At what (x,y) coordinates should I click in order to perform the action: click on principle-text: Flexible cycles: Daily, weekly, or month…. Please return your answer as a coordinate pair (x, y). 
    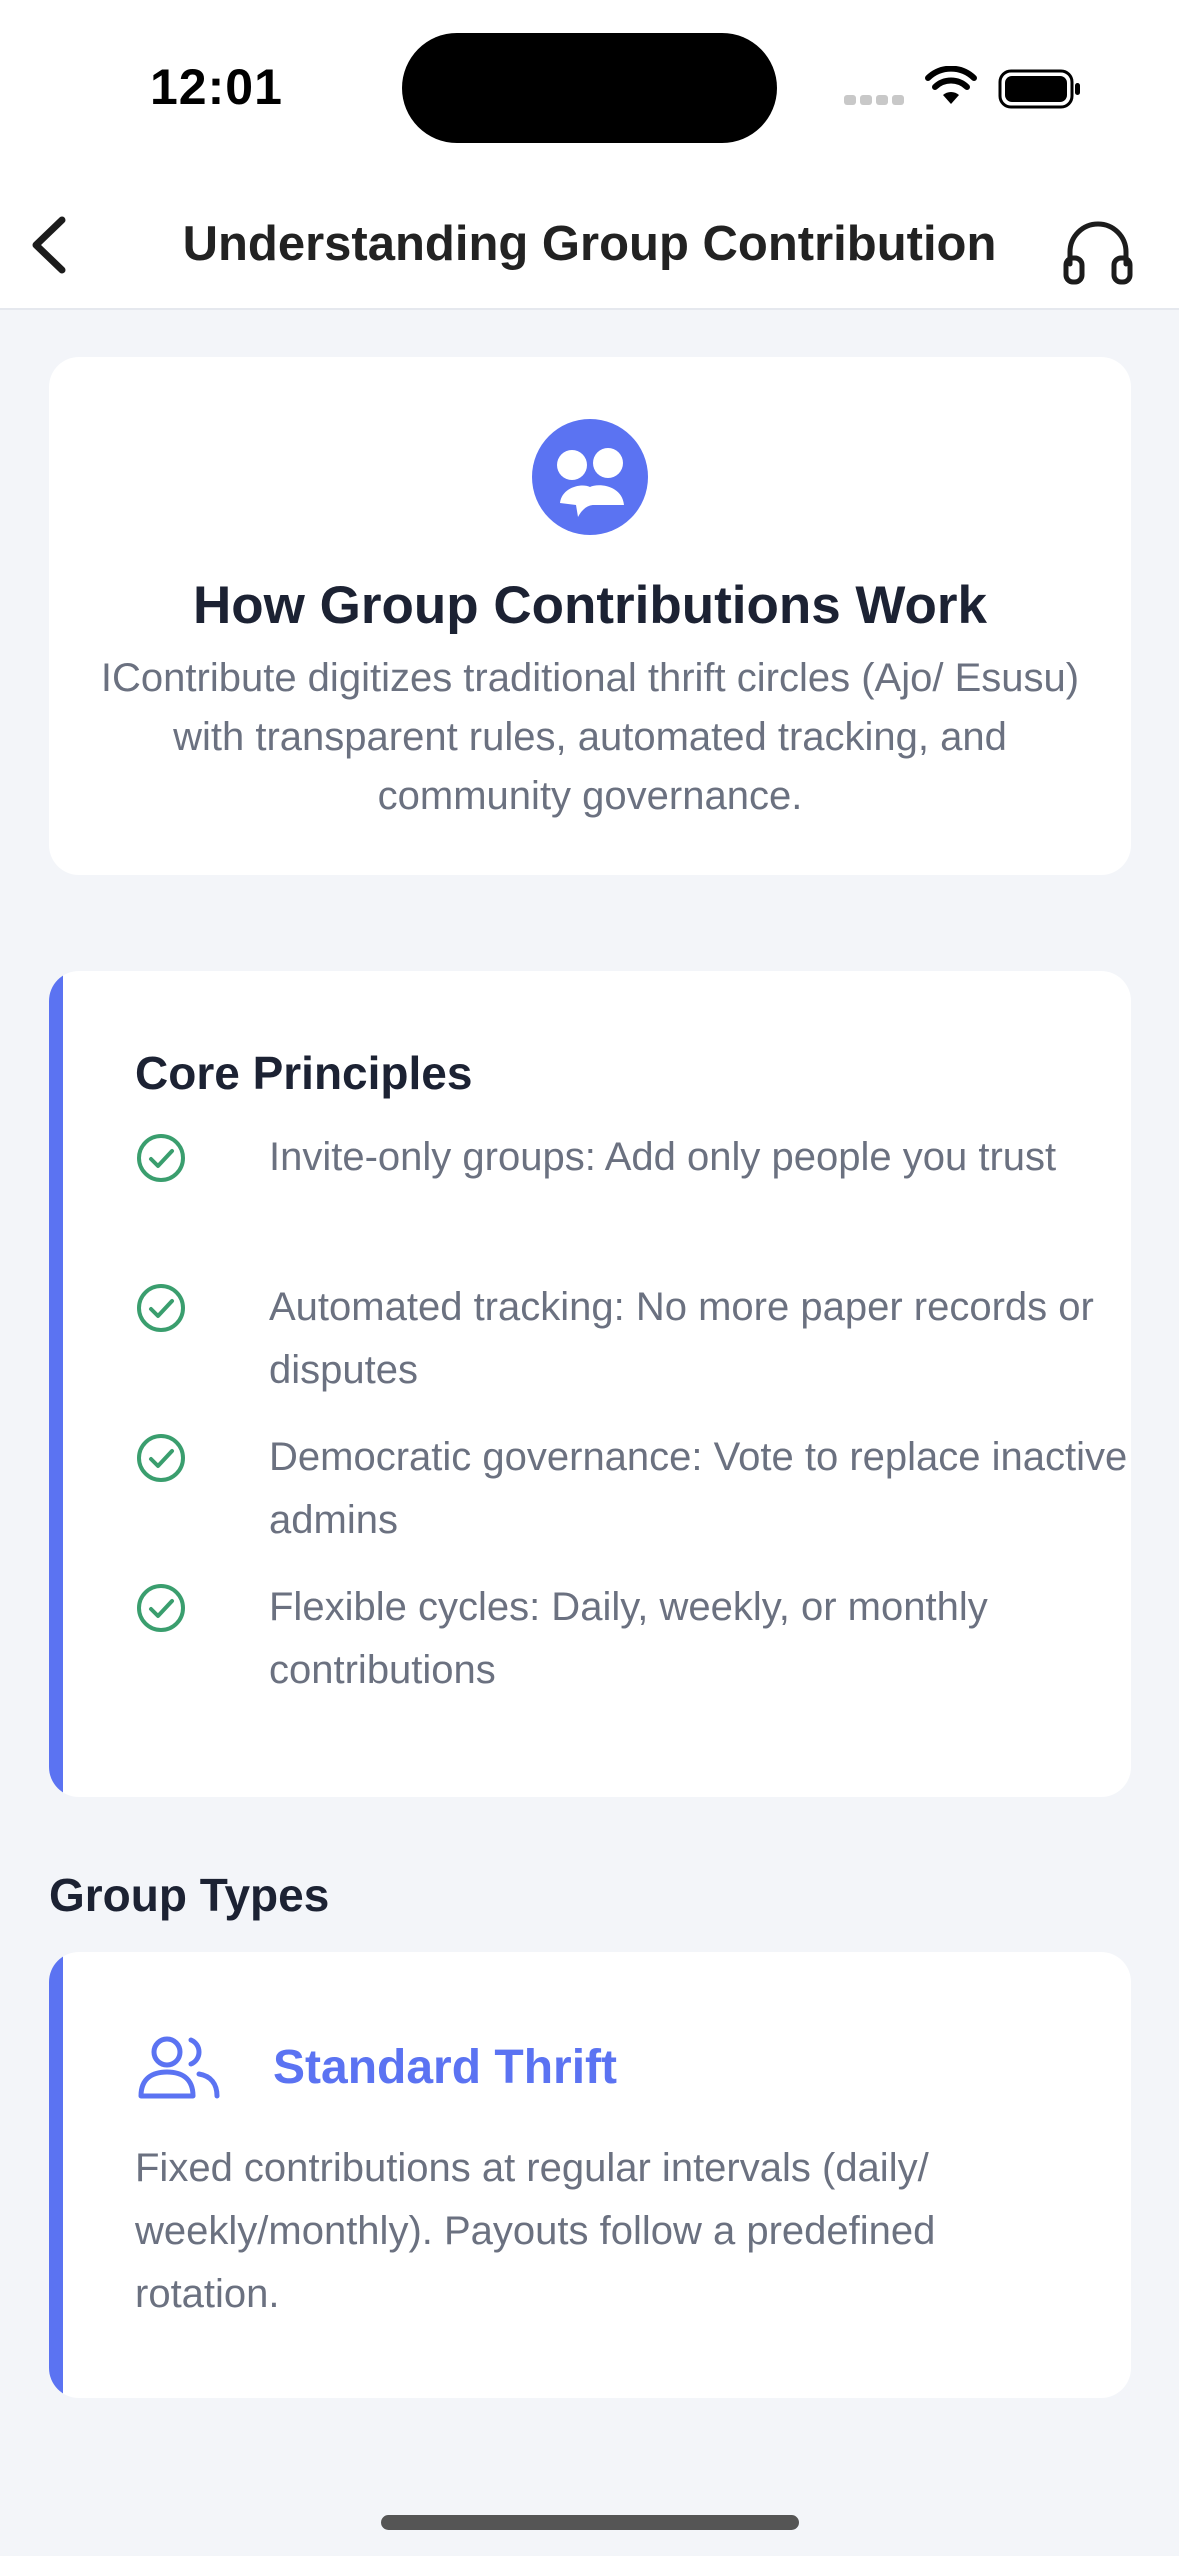
    Looking at the image, I should click on (628, 1638).